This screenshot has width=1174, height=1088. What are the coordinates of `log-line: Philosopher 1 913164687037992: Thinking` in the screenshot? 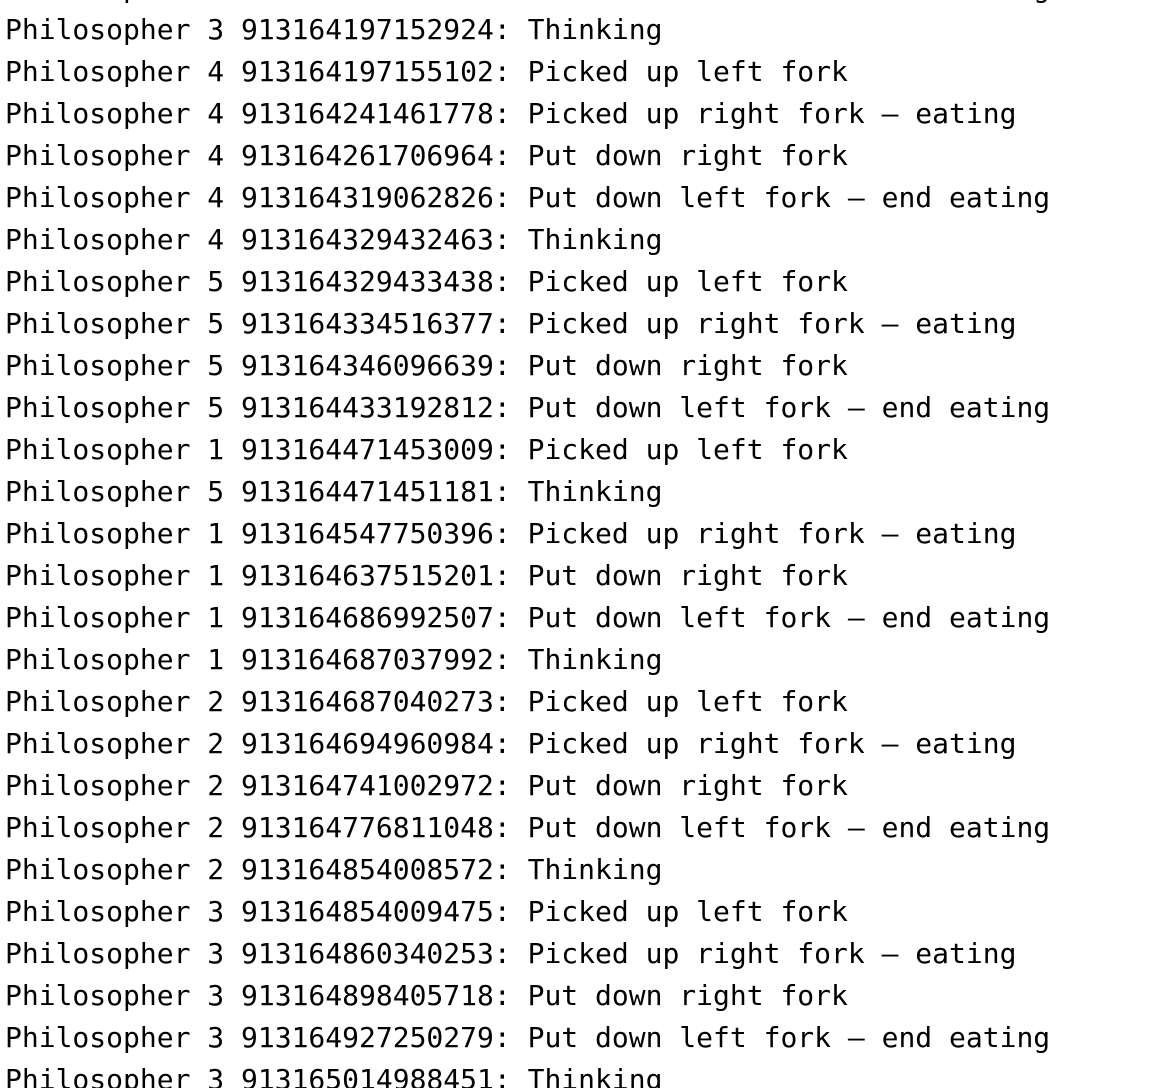 It's located at (334, 659).